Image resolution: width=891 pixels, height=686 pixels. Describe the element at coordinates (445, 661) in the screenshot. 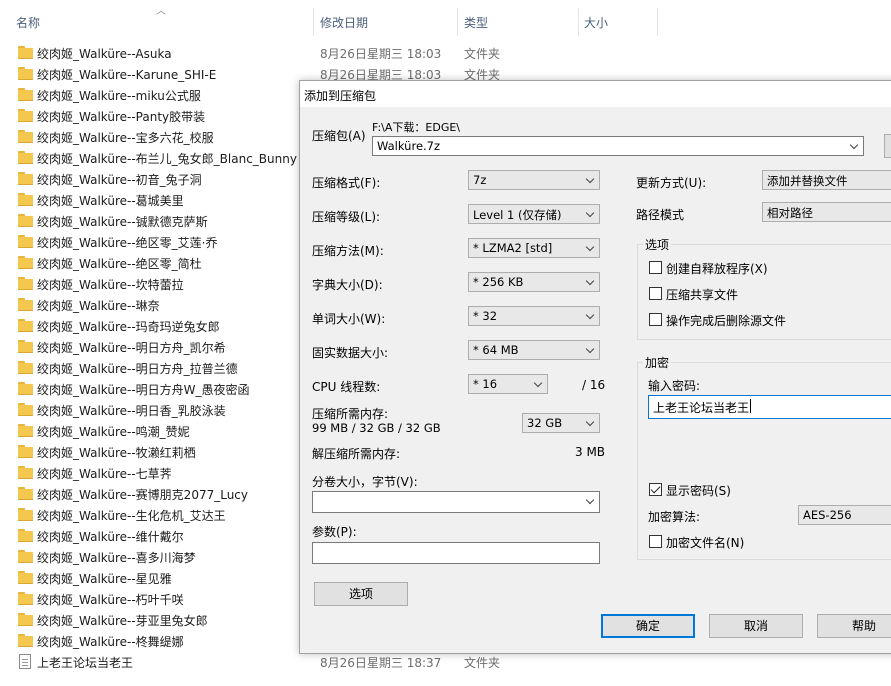

I see `file-row: 上老王论坛当老王 8月26日星期三 18:37 文件夹` at that location.